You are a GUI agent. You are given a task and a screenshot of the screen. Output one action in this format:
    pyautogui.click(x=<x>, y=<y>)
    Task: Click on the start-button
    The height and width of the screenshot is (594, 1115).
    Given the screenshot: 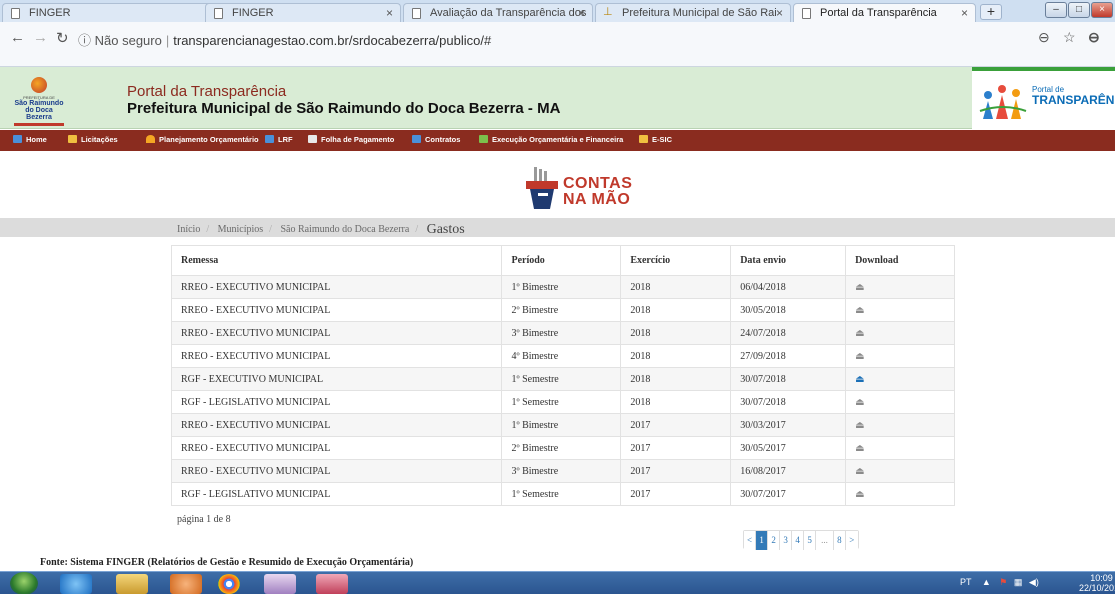 What is the action you would take?
    pyautogui.click(x=24, y=583)
    